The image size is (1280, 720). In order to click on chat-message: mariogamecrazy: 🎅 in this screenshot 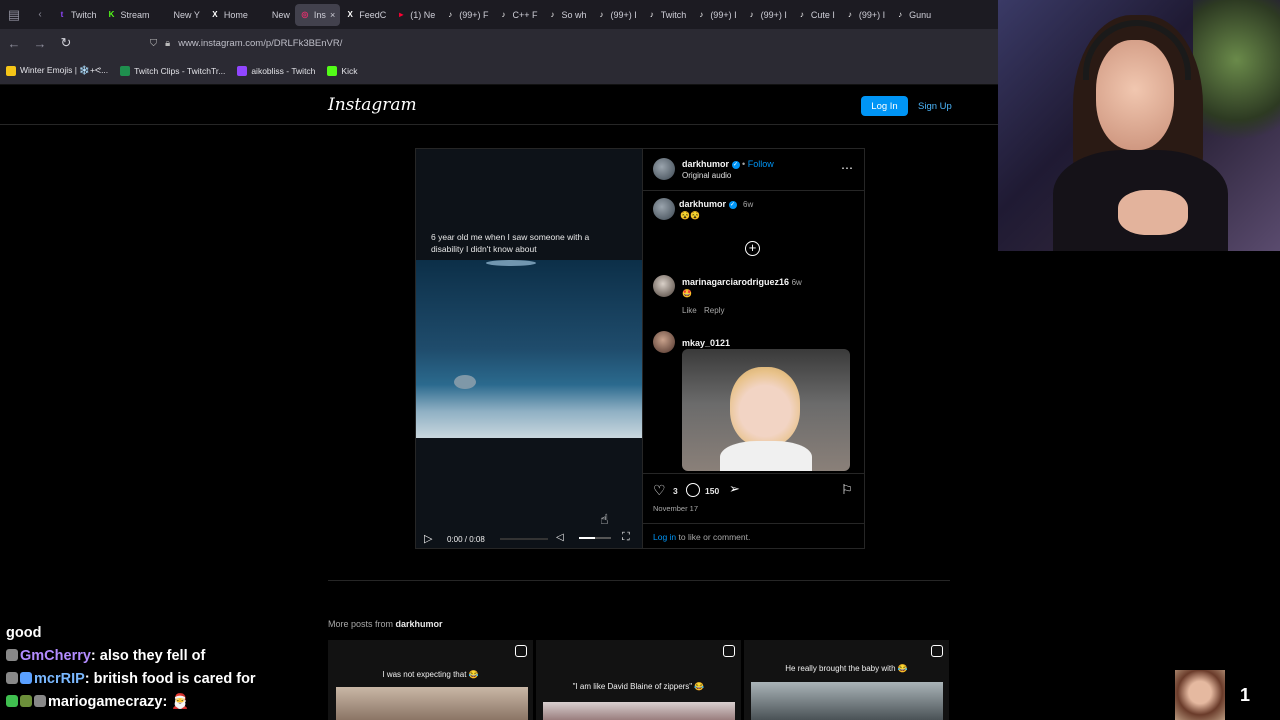, I will do `click(166, 702)`.